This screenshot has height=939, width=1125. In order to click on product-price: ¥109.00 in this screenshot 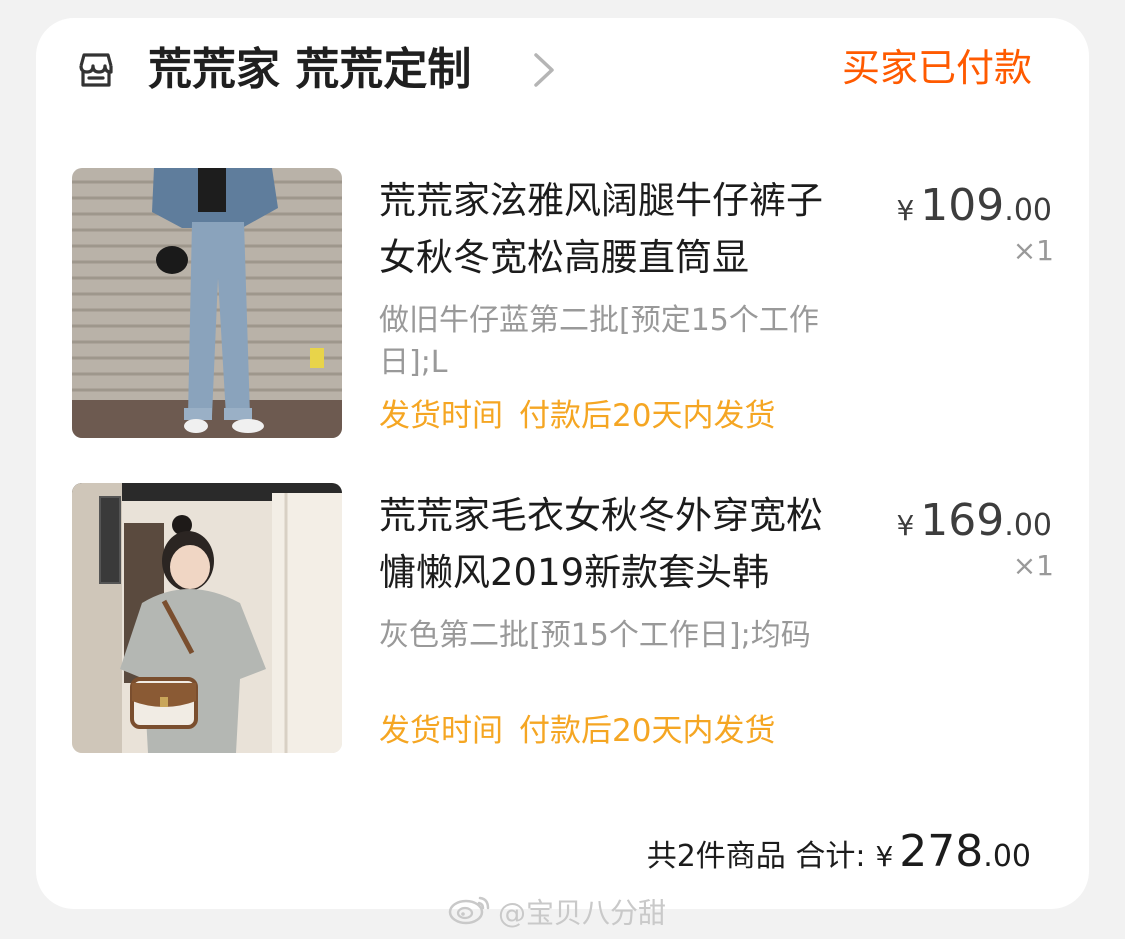, I will do `click(974, 205)`.